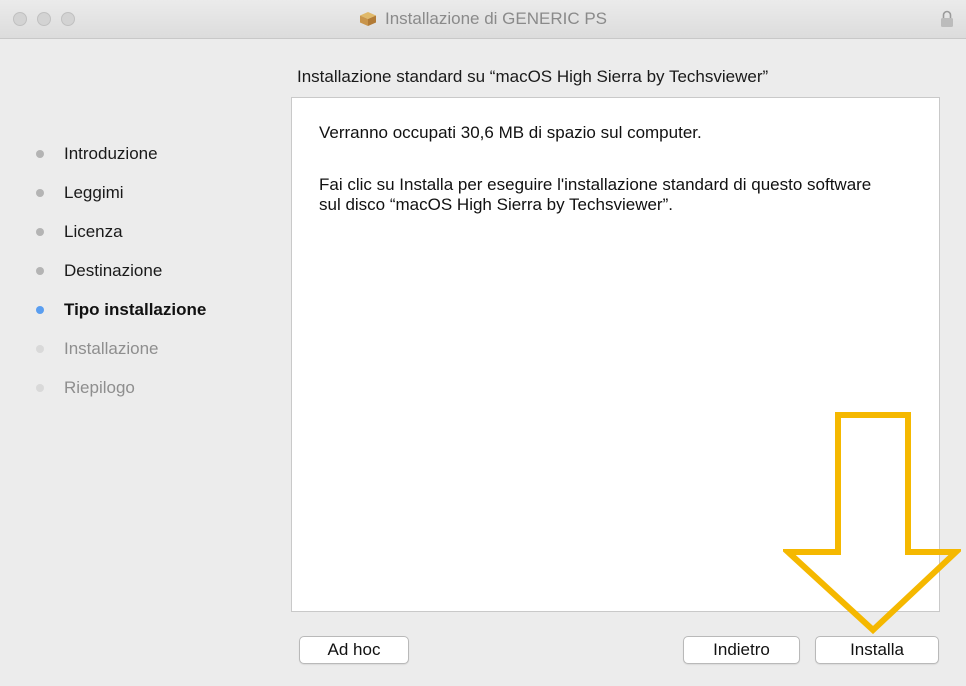 This screenshot has width=966, height=686. What do you see at coordinates (93, 231) in the screenshot?
I see `step-label: Licenza` at bounding box center [93, 231].